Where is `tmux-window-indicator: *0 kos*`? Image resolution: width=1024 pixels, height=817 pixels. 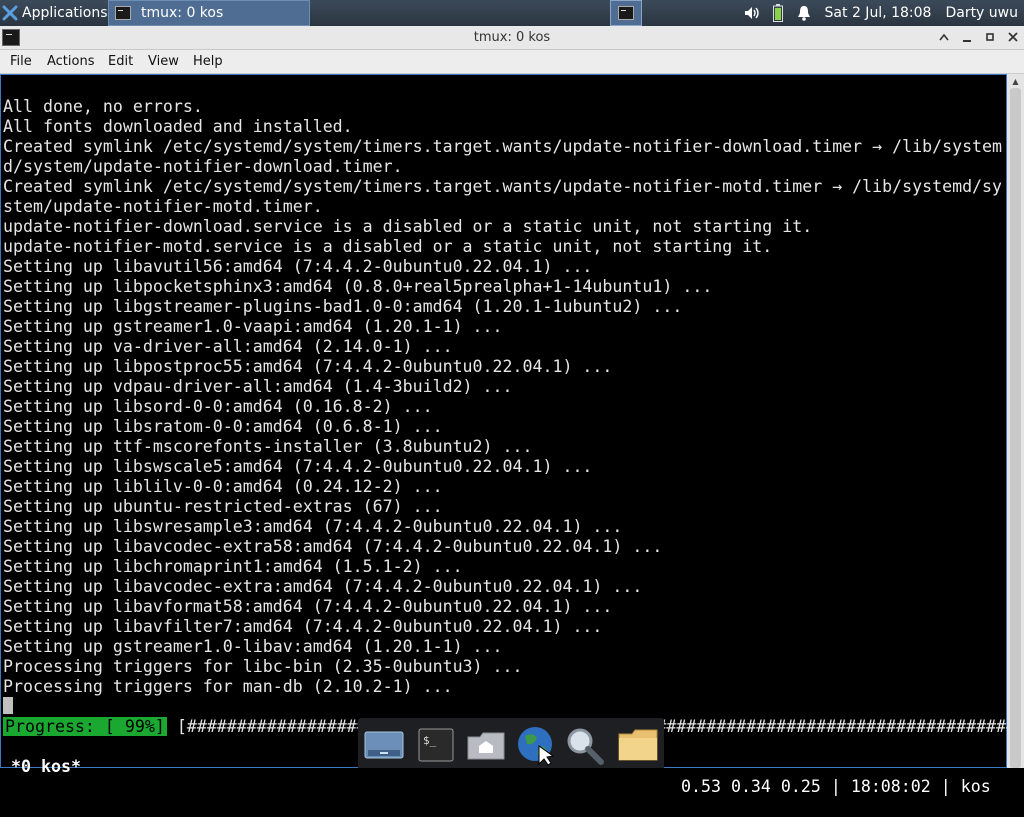 tmux-window-indicator: *0 kos* is located at coordinates (46, 767).